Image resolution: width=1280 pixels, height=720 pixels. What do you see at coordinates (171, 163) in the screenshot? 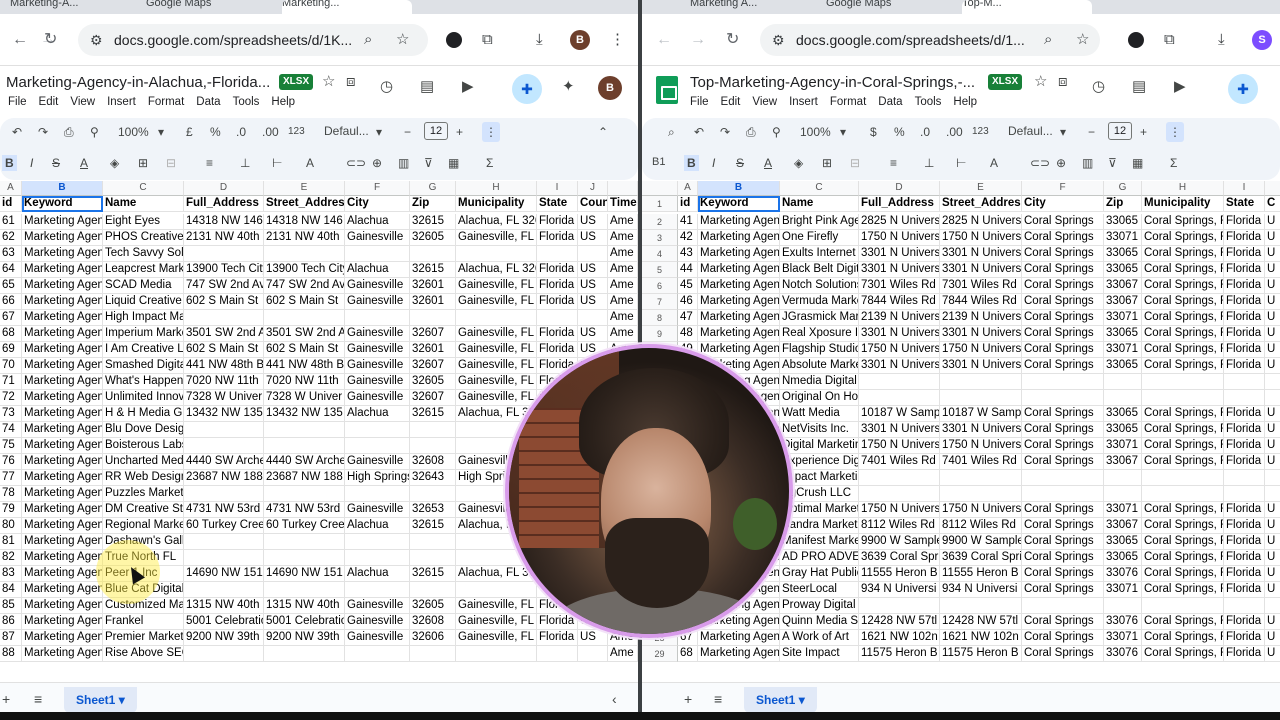
I see `merge-icon: ⊟` at bounding box center [171, 163].